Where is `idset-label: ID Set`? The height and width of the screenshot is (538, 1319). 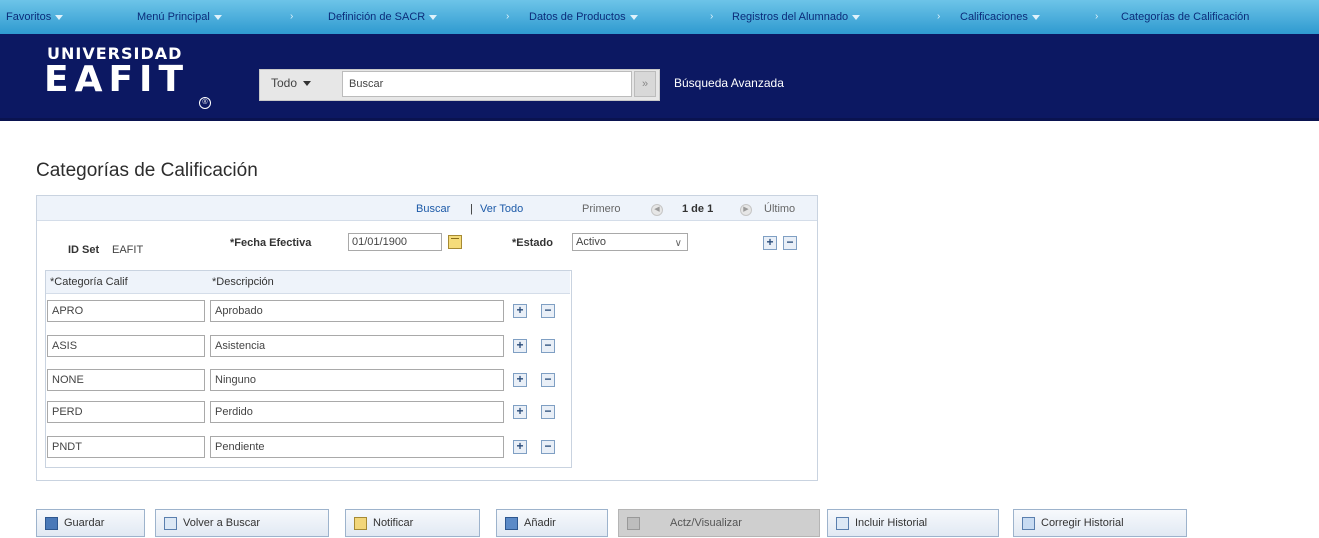
idset-label: ID Set is located at coordinates (84, 250).